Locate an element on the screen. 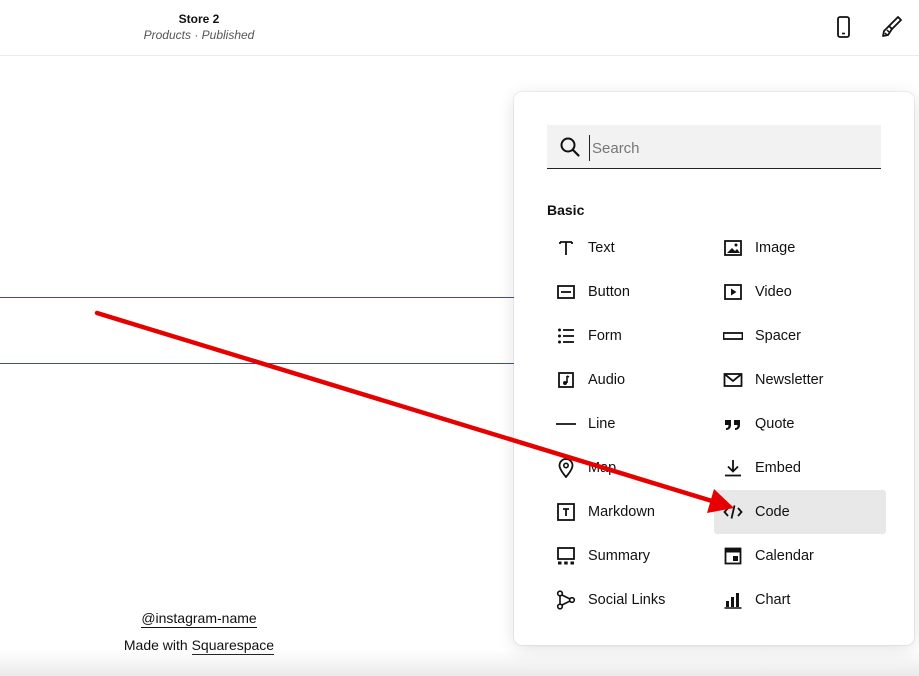 This screenshot has width=919, height=676. block-item-label: Code is located at coordinates (772, 512).